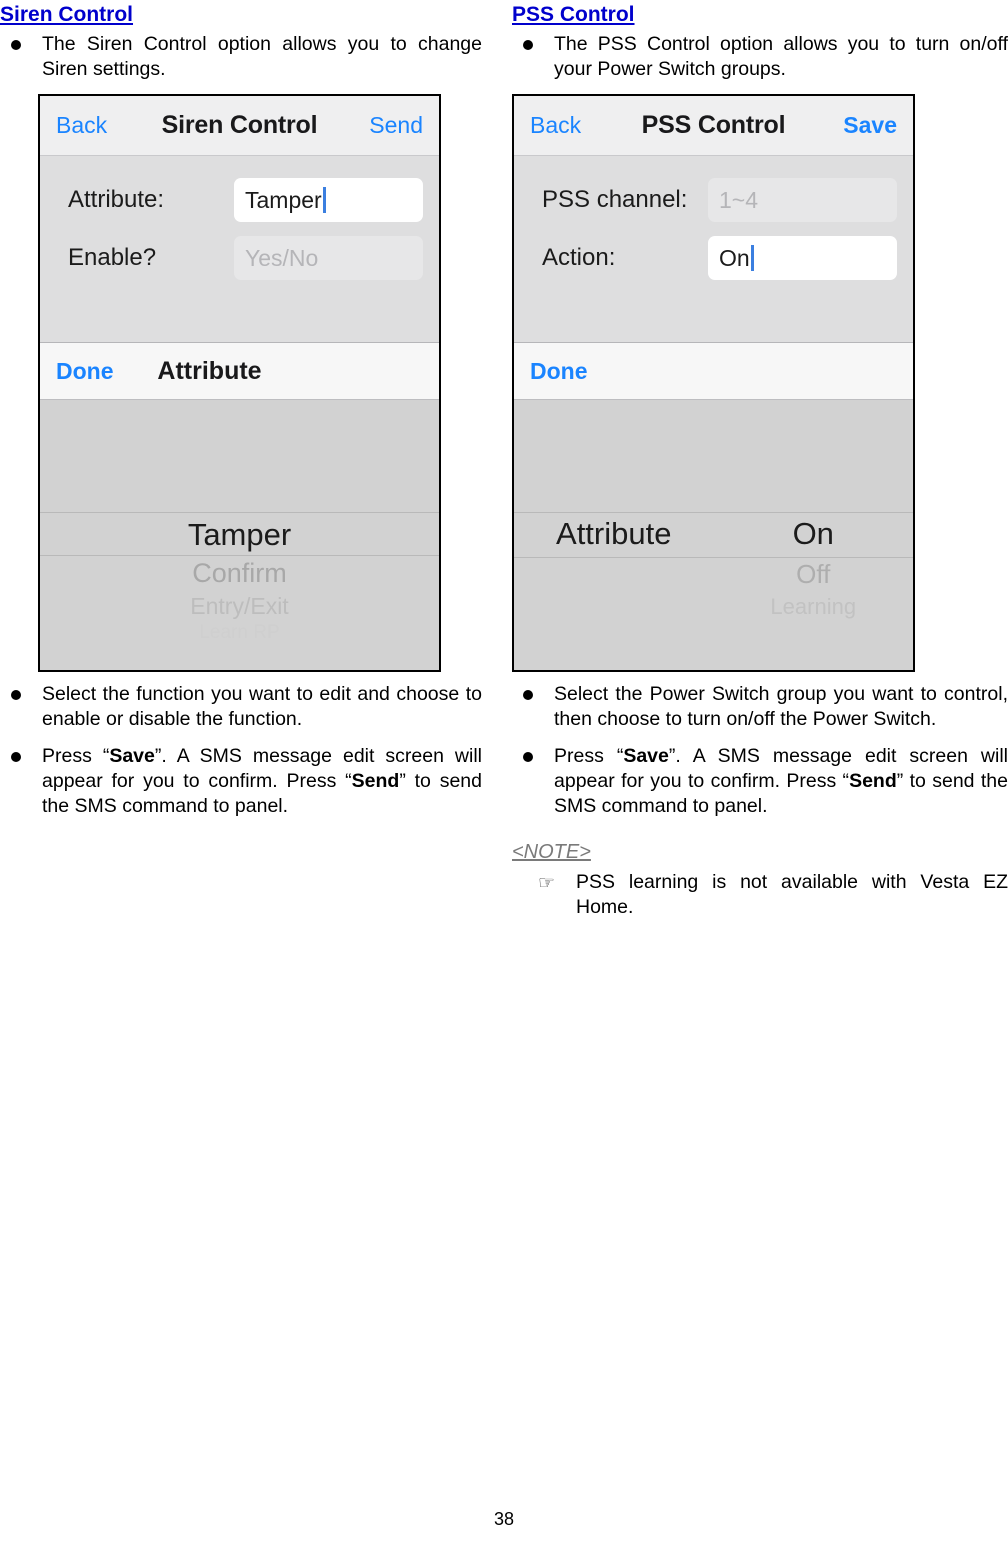 This screenshot has width=1008, height=1544. What do you see at coordinates (132, 756) in the screenshot?
I see `bullet-left-bold-save: Save` at bounding box center [132, 756].